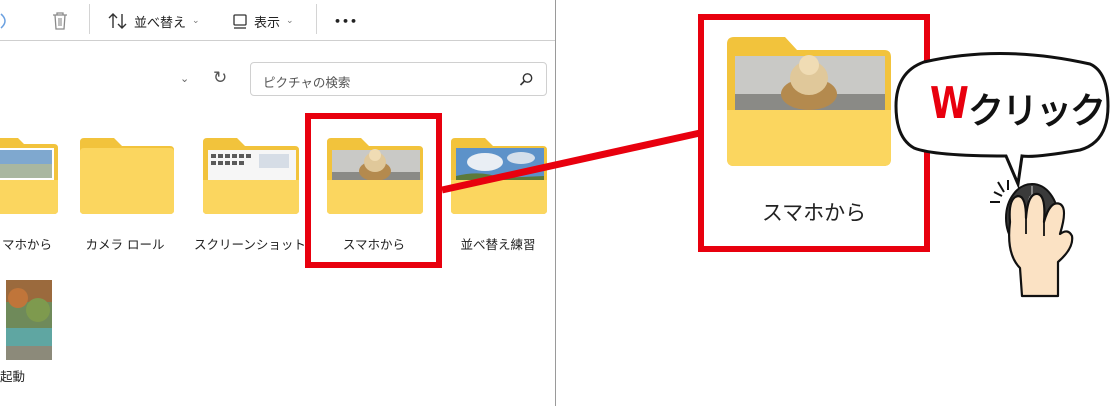 Image resolution: width=1110 pixels, height=406 pixels. I want to click on sort-label: 並べ替え, so click(160, 23).